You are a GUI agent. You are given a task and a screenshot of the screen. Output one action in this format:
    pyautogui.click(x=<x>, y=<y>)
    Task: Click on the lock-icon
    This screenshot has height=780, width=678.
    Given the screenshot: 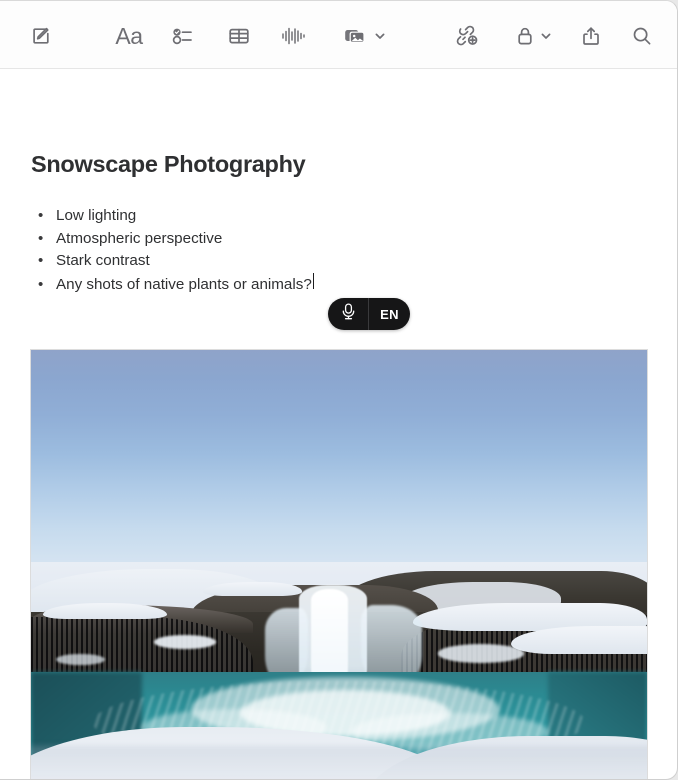 What is the action you would take?
    pyautogui.click(x=525, y=36)
    